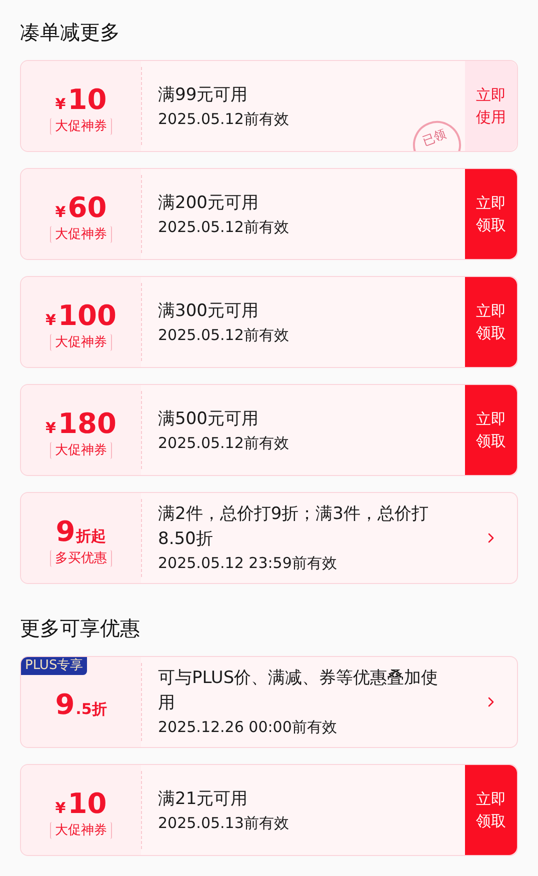  Describe the element at coordinates (491, 106) in the screenshot. I see `claim-button: 立即使用` at that location.